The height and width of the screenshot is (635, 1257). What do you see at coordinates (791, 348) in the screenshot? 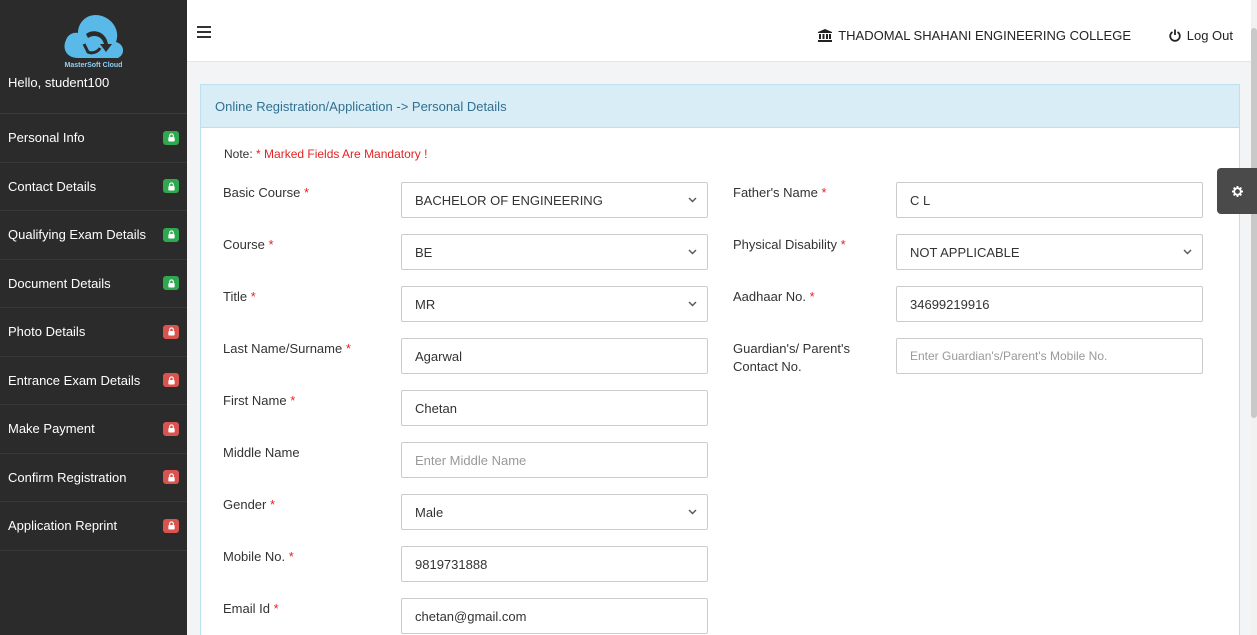
I see `guardian-contact-label-line1: Guardian's/ Parent's` at bounding box center [791, 348].